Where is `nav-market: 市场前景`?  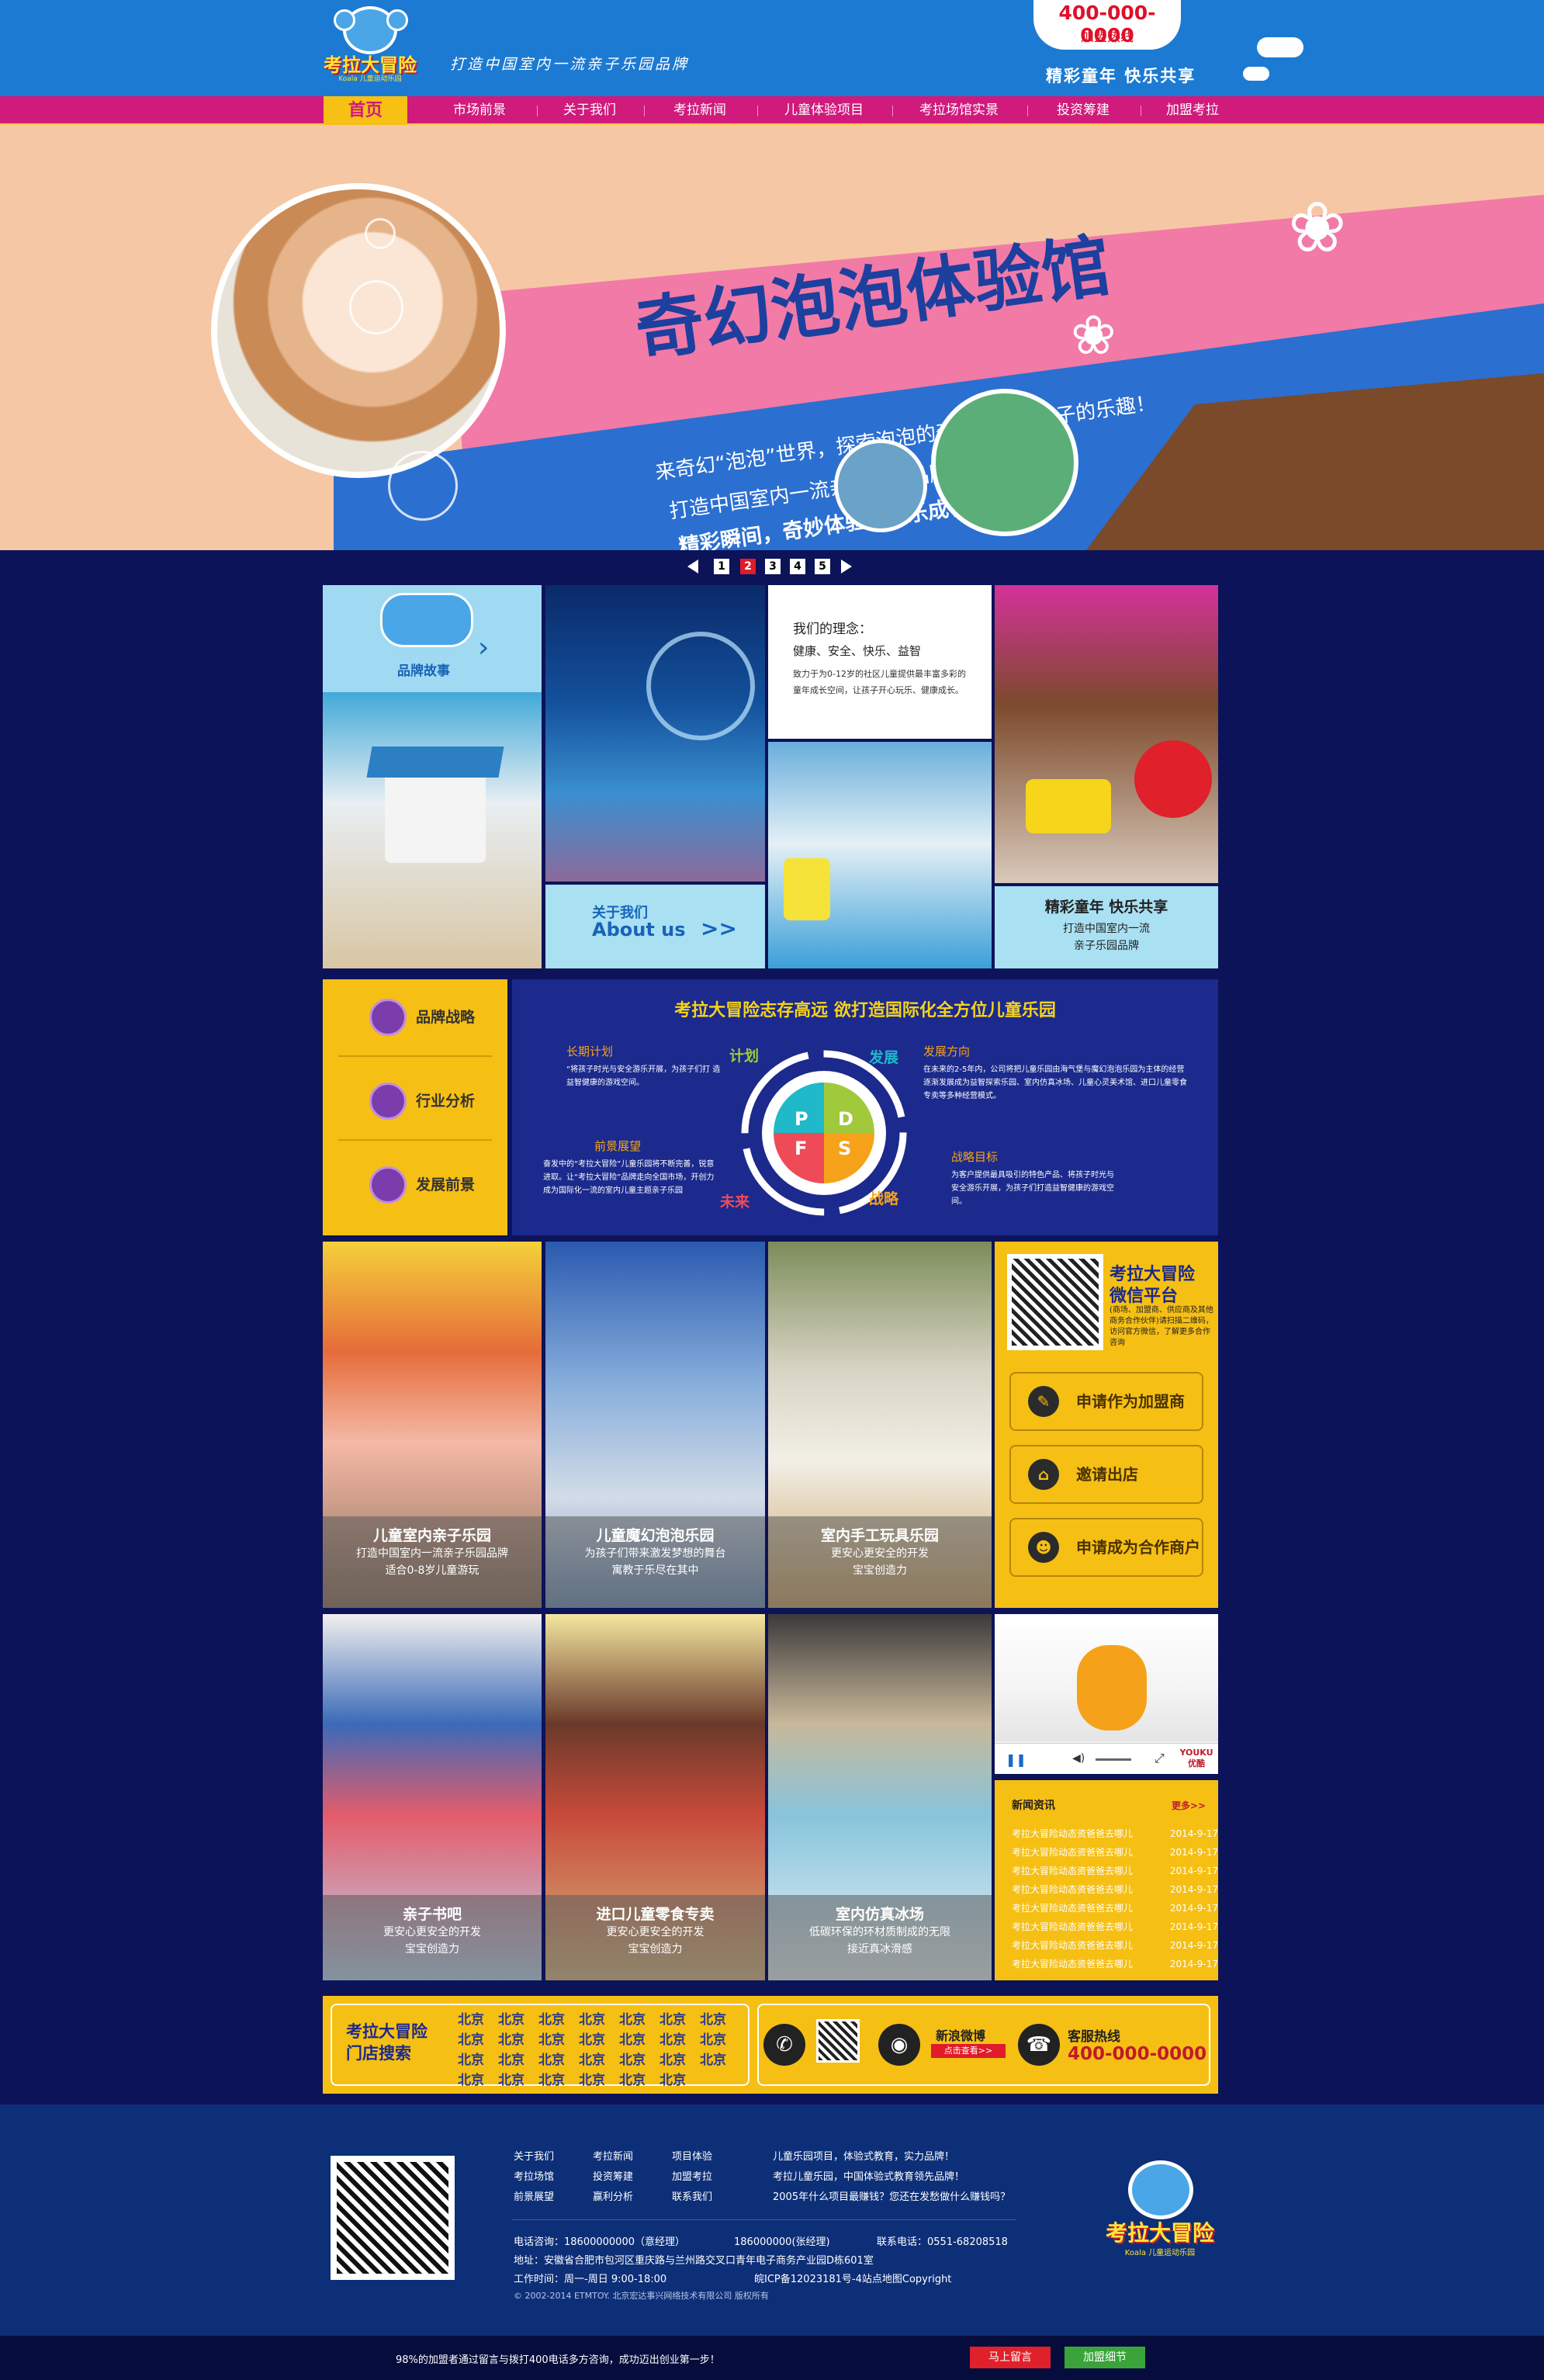
nav-market: 市场前景 is located at coordinates (479, 110).